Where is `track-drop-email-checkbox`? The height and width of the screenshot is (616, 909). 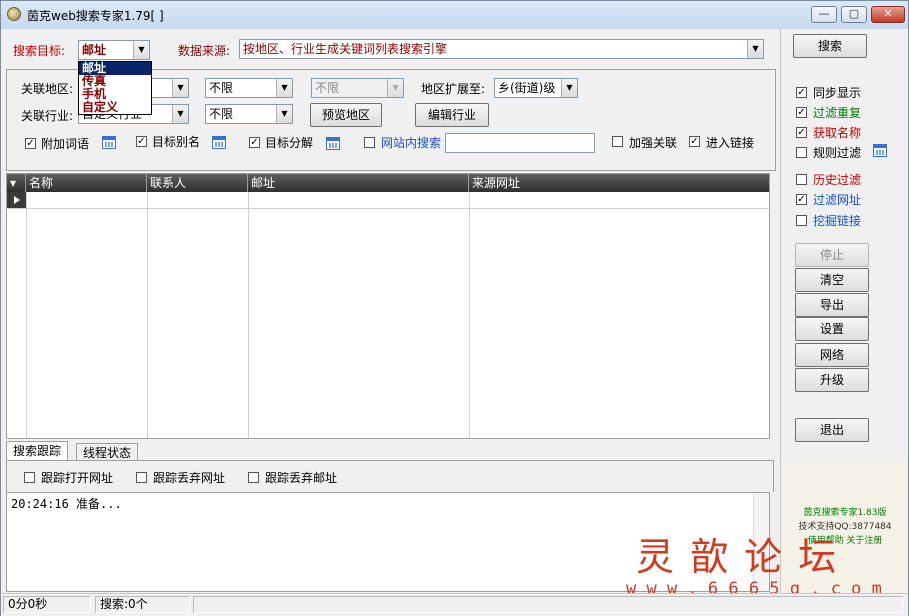 track-drop-email-checkbox is located at coordinates (253, 477).